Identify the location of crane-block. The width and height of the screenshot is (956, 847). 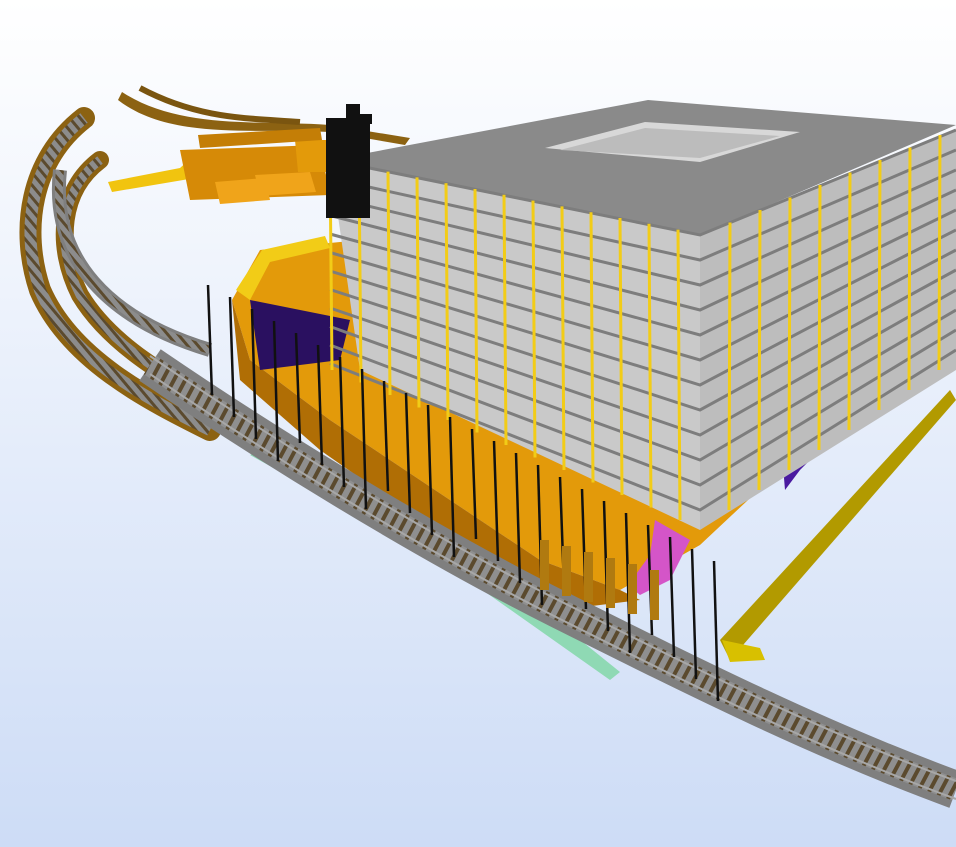
(349, 161).